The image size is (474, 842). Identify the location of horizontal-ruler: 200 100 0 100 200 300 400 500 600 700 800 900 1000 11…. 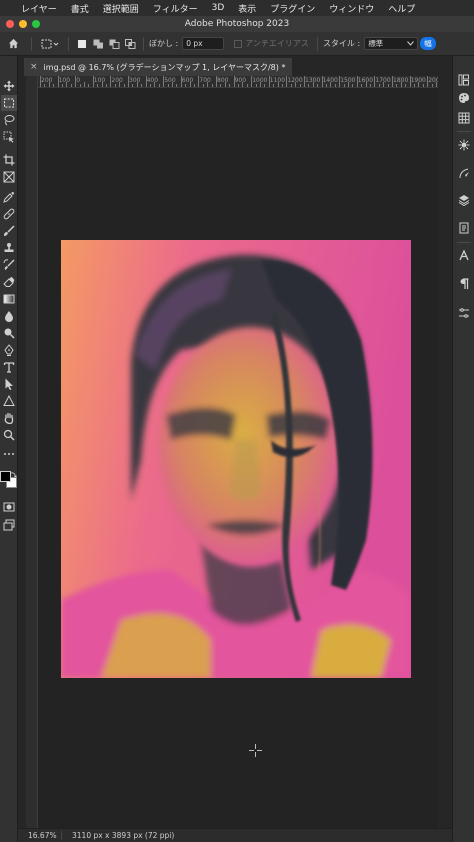
(238, 82).